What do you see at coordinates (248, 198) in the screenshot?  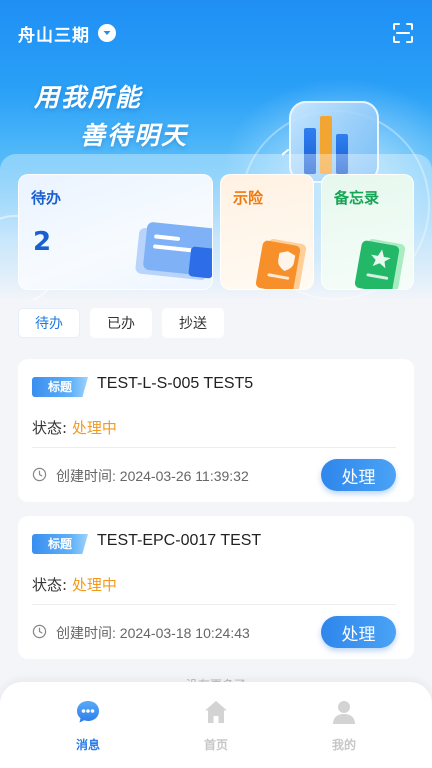 I see `risk-card-label: 示险` at bounding box center [248, 198].